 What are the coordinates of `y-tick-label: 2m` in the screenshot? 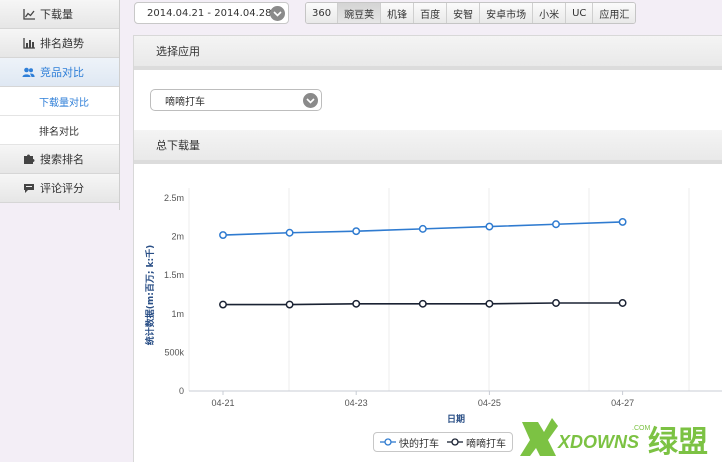 It's located at (177, 237).